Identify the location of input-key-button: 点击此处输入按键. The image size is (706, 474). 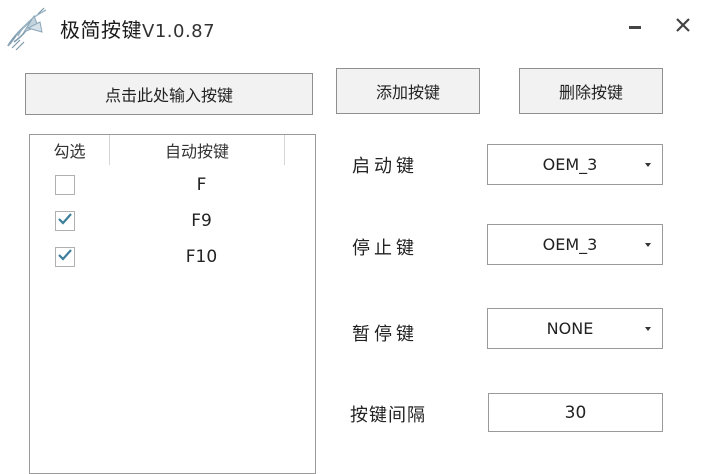
(169, 94).